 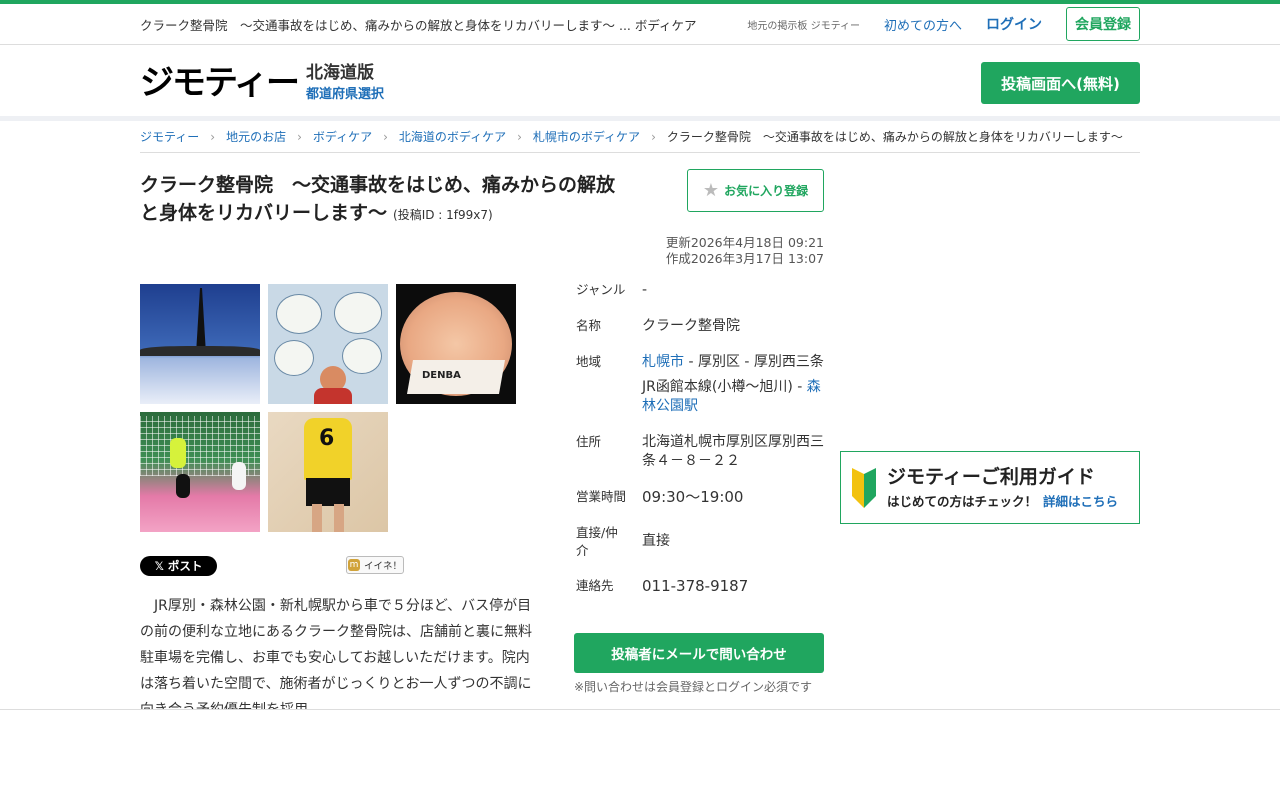 I want to click on guide-title: ジモティーご利用ガイド, so click(x=991, y=476).